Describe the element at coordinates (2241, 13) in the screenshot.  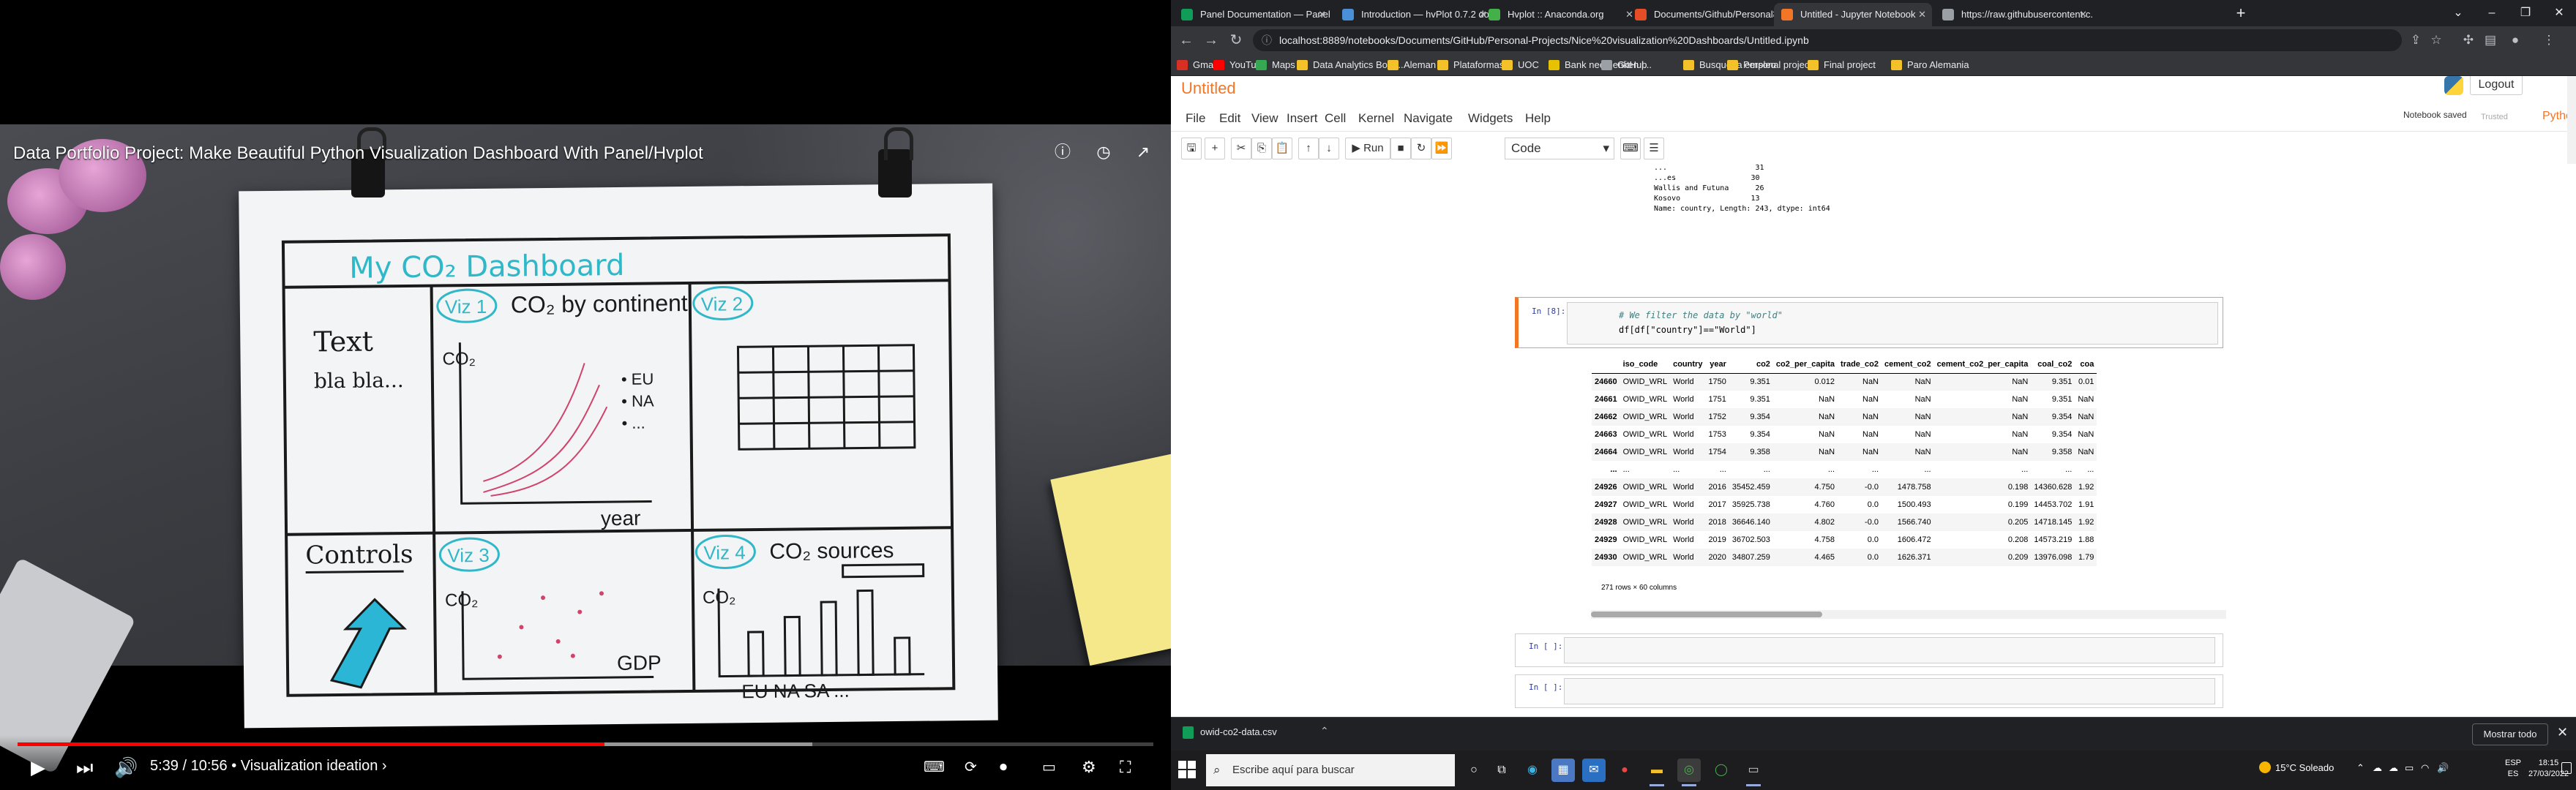
I see `new-tab-button: +` at that location.